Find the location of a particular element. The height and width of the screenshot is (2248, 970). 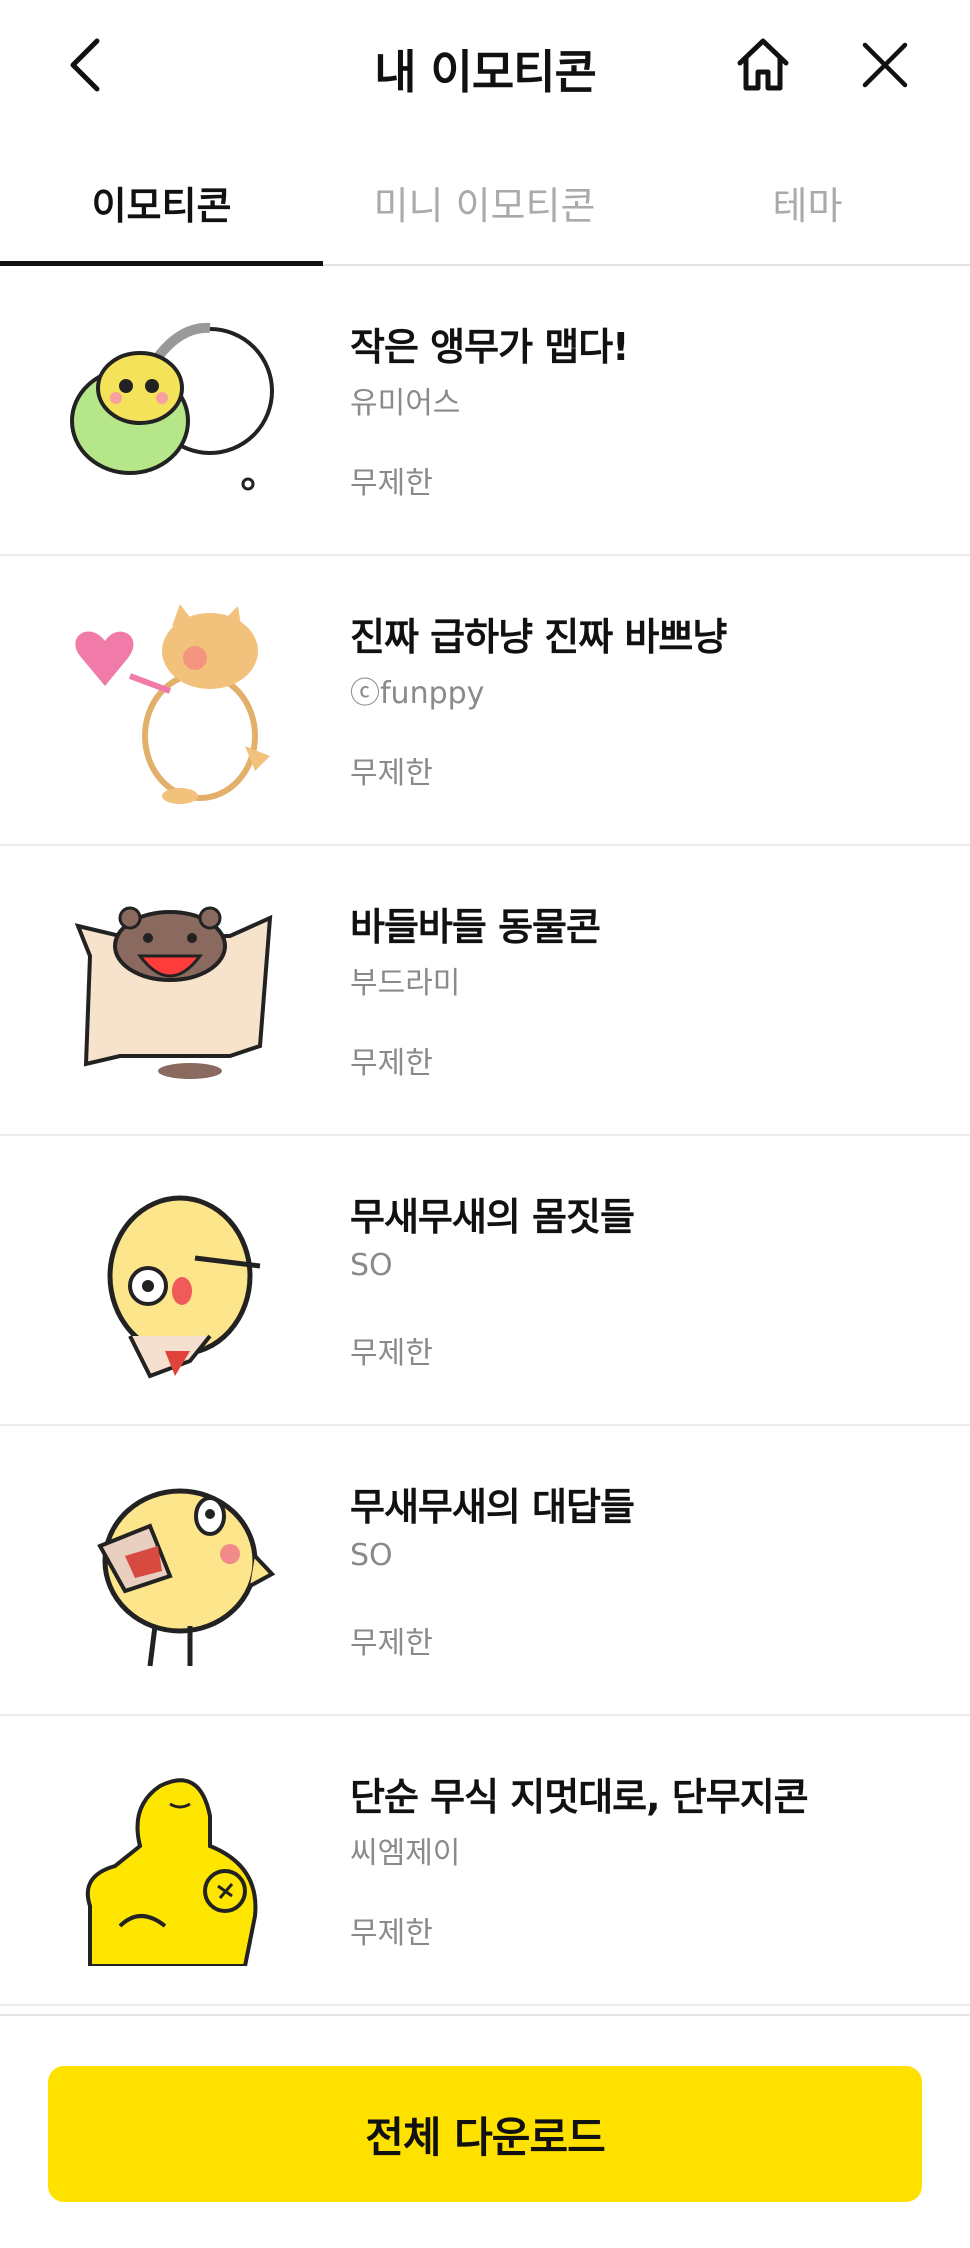

tab-mini-emoticon: 미니 이모티콘 is located at coordinates (484, 202).